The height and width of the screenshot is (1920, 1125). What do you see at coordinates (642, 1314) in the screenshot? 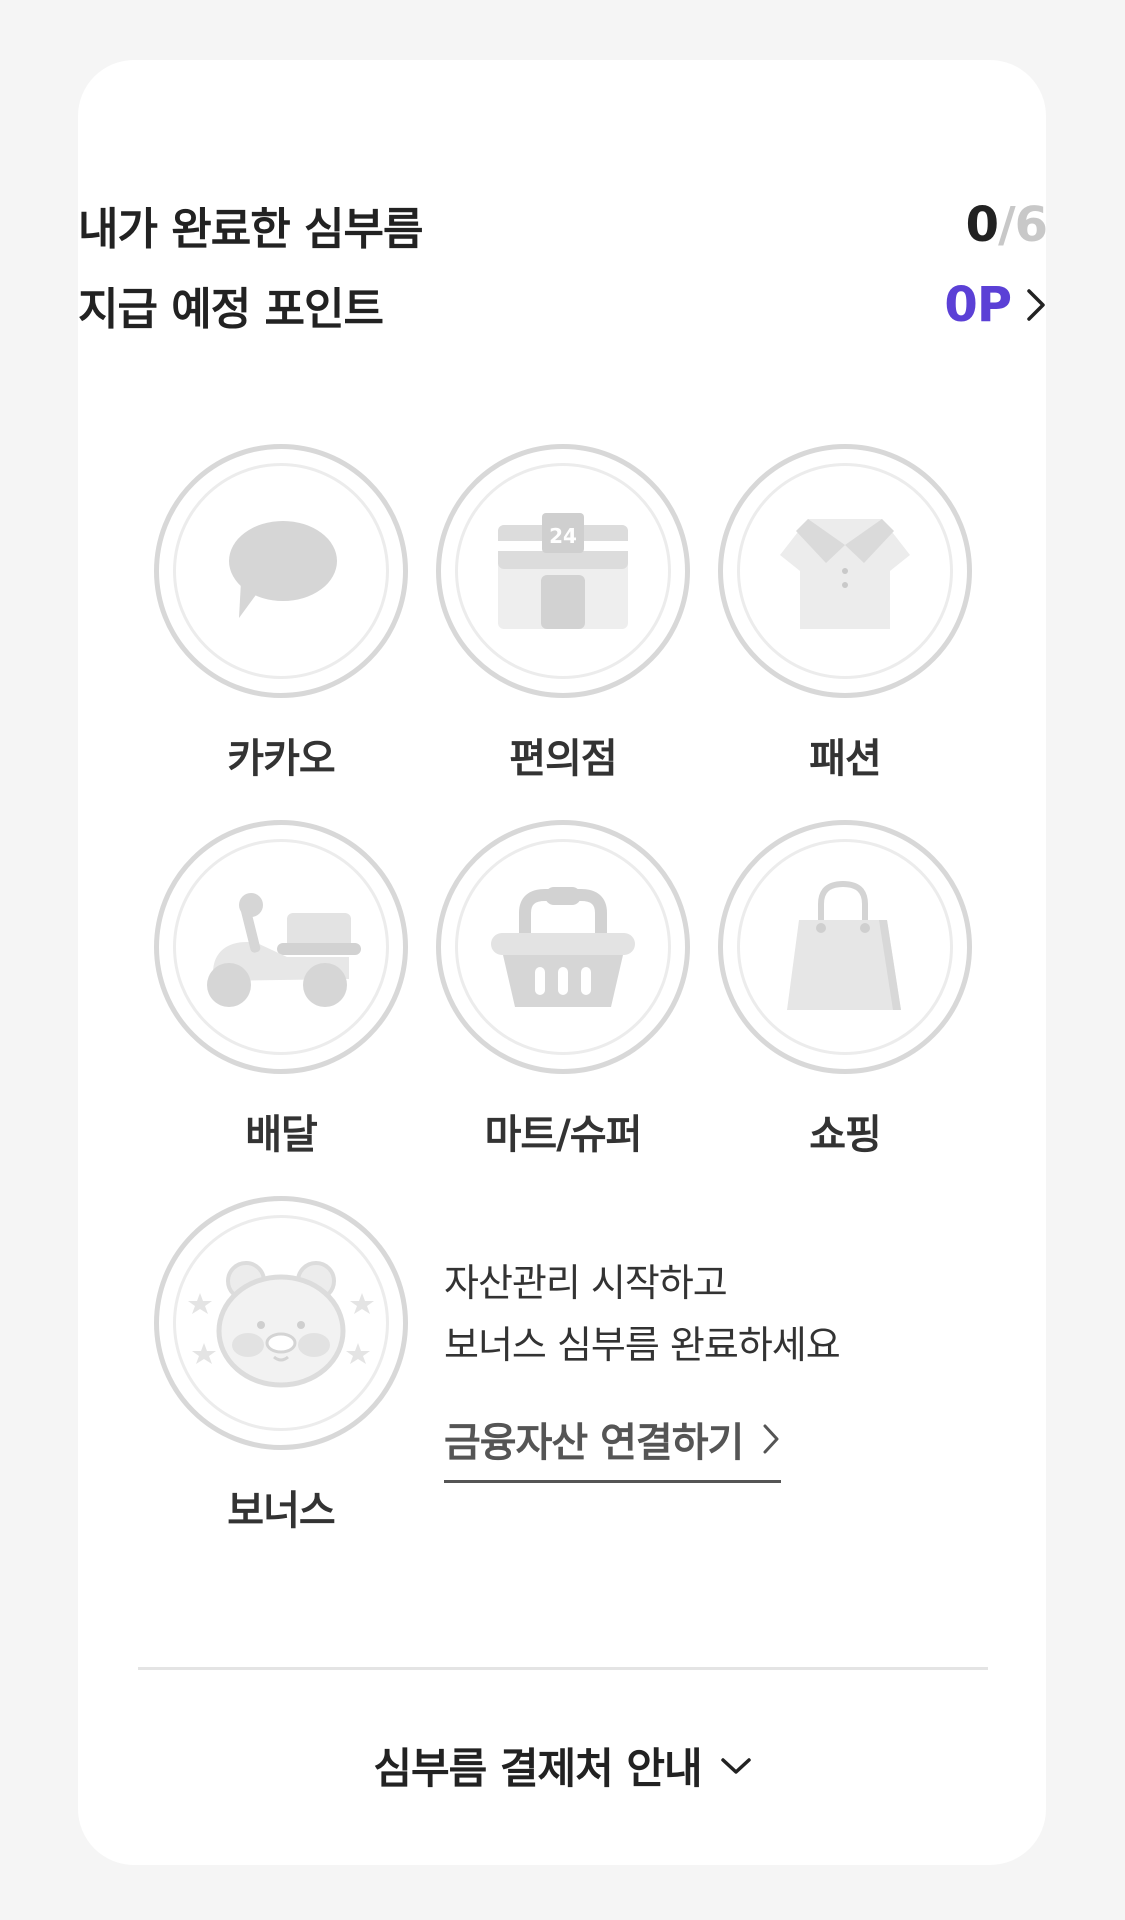
I see `bonus-description: 자산관리 시작하고 보너스 심부름 완료하세요` at bounding box center [642, 1314].